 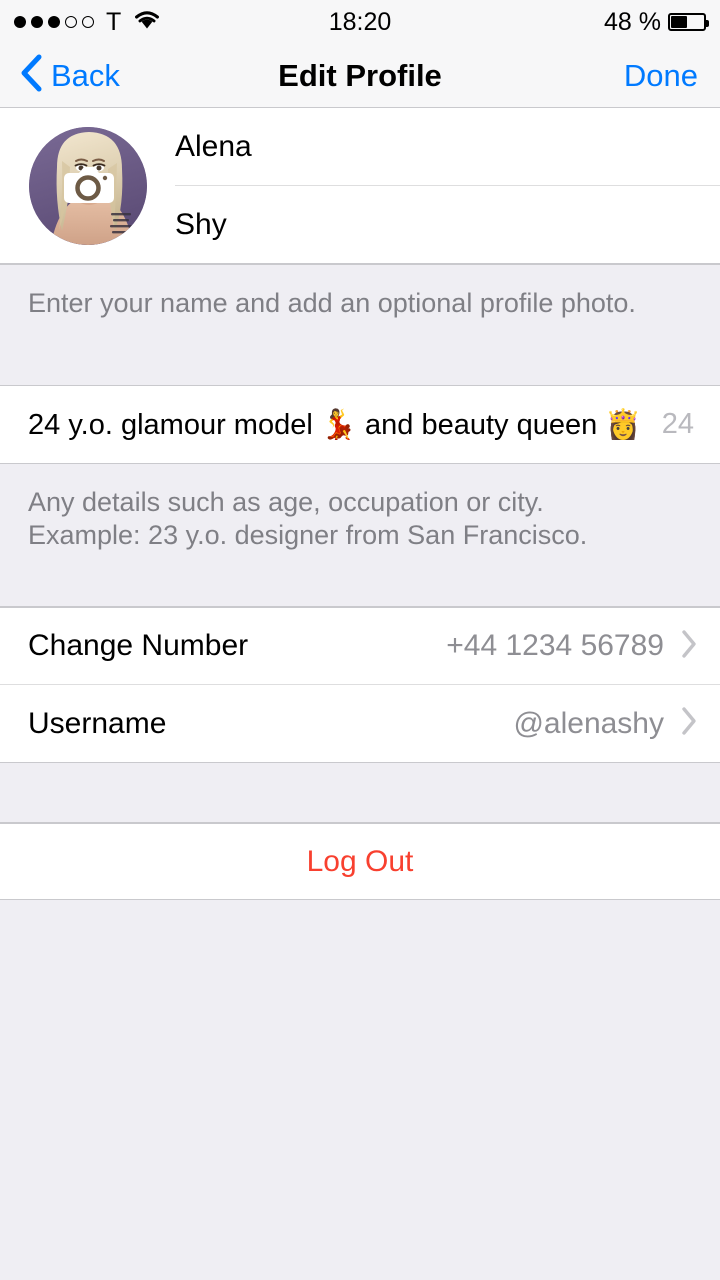 I want to click on chevron-left-icon, so click(x=31, y=75).